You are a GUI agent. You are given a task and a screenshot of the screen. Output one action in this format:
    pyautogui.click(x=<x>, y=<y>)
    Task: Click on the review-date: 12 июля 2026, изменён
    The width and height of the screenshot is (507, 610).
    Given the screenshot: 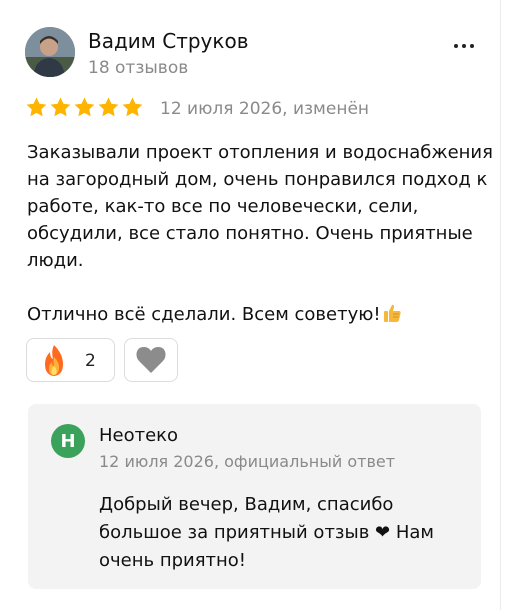 What is the action you would take?
    pyautogui.click(x=265, y=109)
    